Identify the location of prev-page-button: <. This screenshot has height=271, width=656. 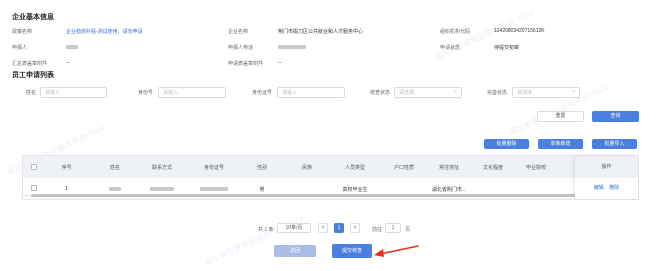
(323, 228).